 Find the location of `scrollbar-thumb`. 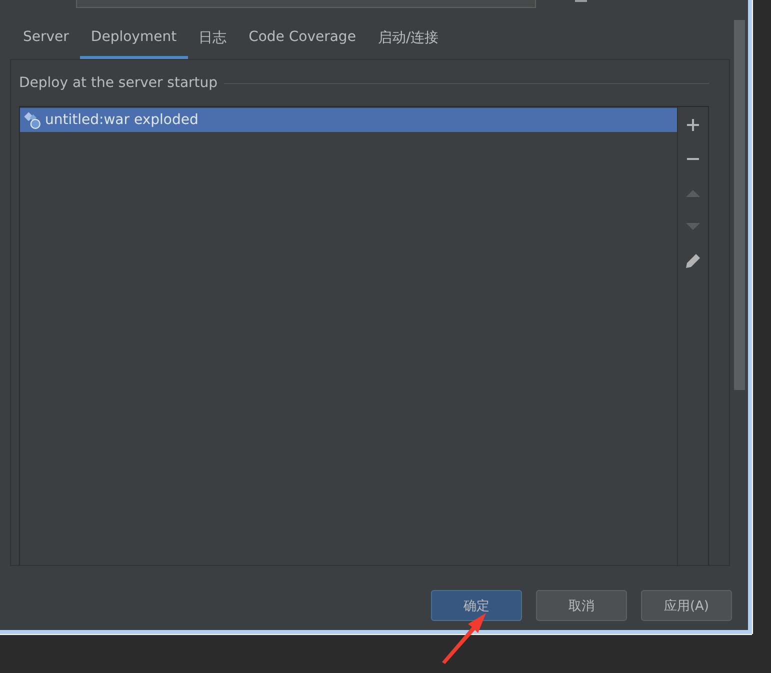

scrollbar-thumb is located at coordinates (739, 205).